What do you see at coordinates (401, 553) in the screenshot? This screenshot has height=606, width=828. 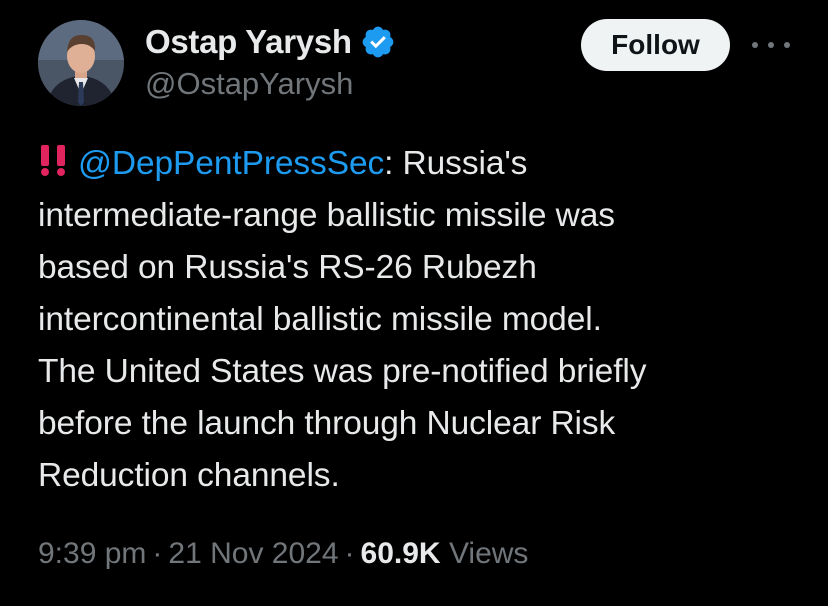 I see `views-count: 60.9K` at bounding box center [401, 553].